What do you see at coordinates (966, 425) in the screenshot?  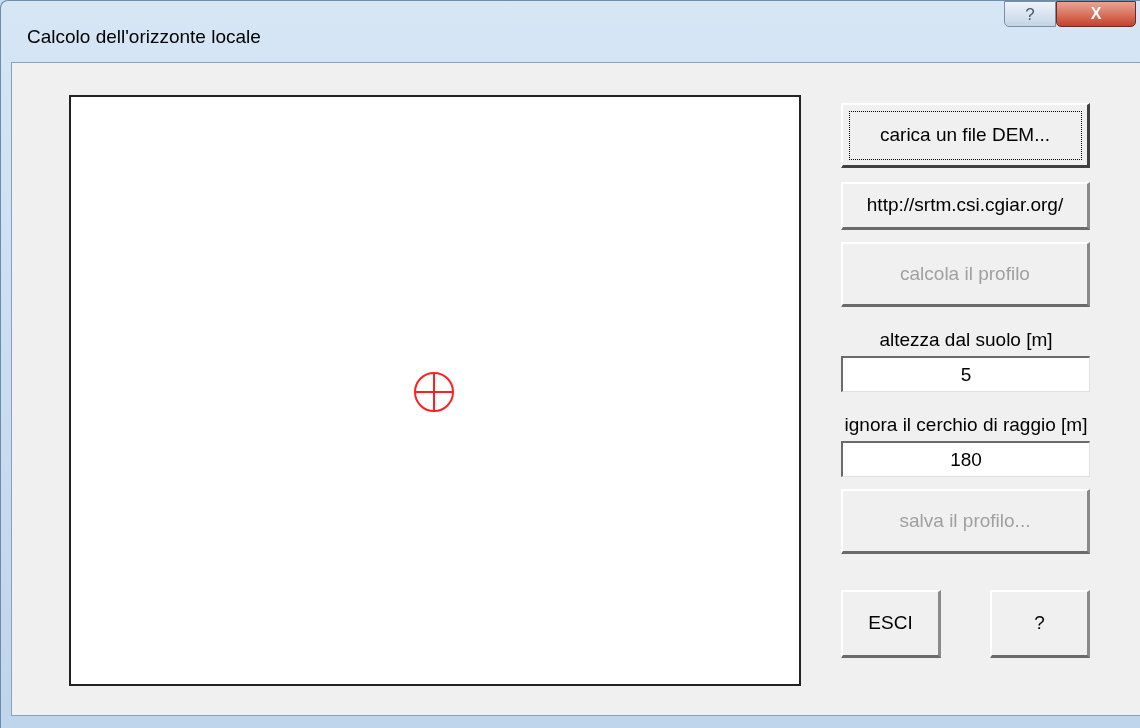 I see `field-label: ignora il cerchio di raggio [m]` at bounding box center [966, 425].